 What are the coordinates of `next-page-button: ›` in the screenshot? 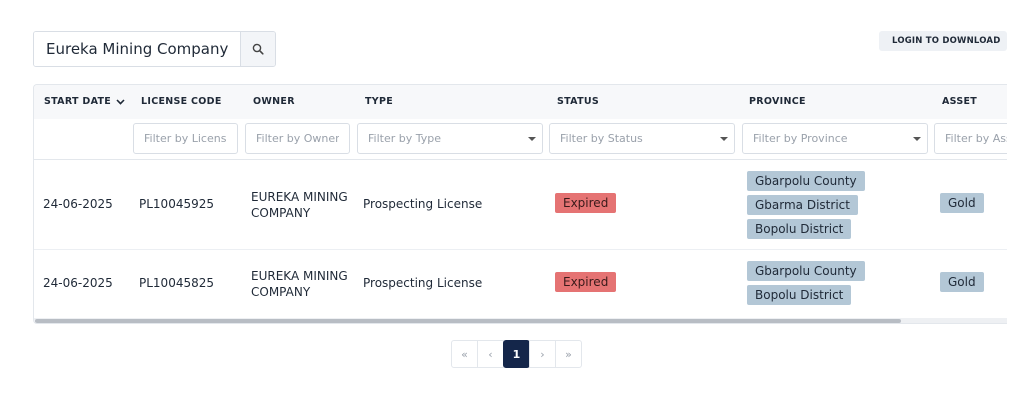 It's located at (542, 354).